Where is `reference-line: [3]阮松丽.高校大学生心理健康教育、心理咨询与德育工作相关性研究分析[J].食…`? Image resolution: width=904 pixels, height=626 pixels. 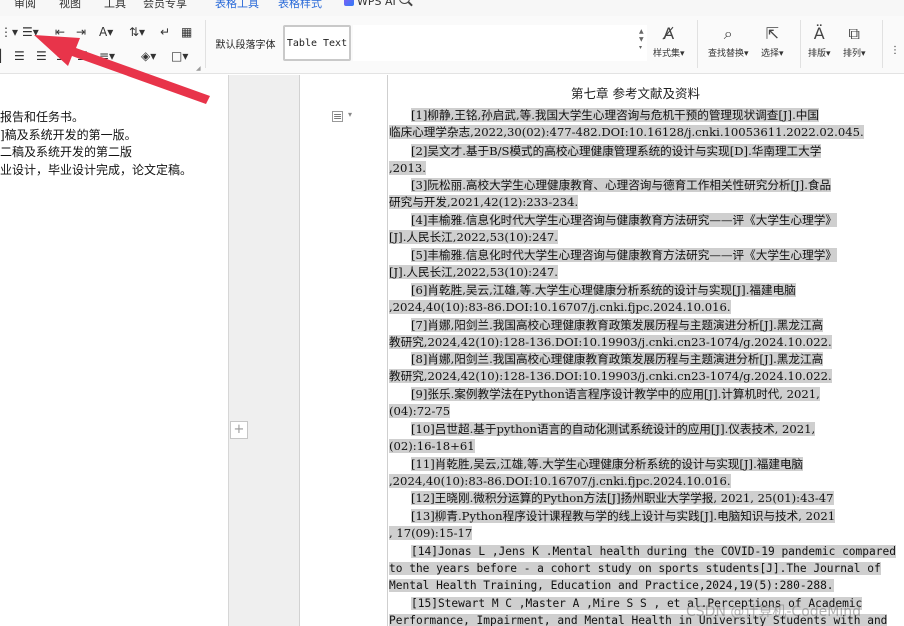 reference-line: [3]阮松丽.高校大学生心理健康教育、心理咨询与德育工作相关性研究分析[J].食… is located at coordinates (621, 185).